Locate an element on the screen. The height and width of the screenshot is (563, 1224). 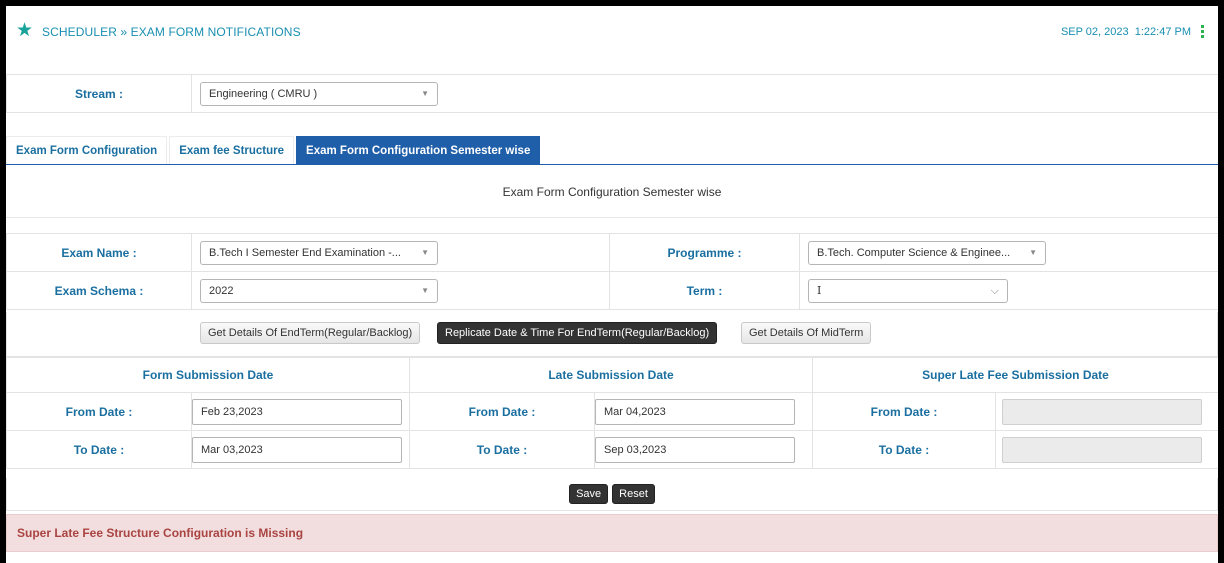
get-details-endterm-button: Get Details Of EndTerm(Regular/Backlog) is located at coordinates (310, 333).